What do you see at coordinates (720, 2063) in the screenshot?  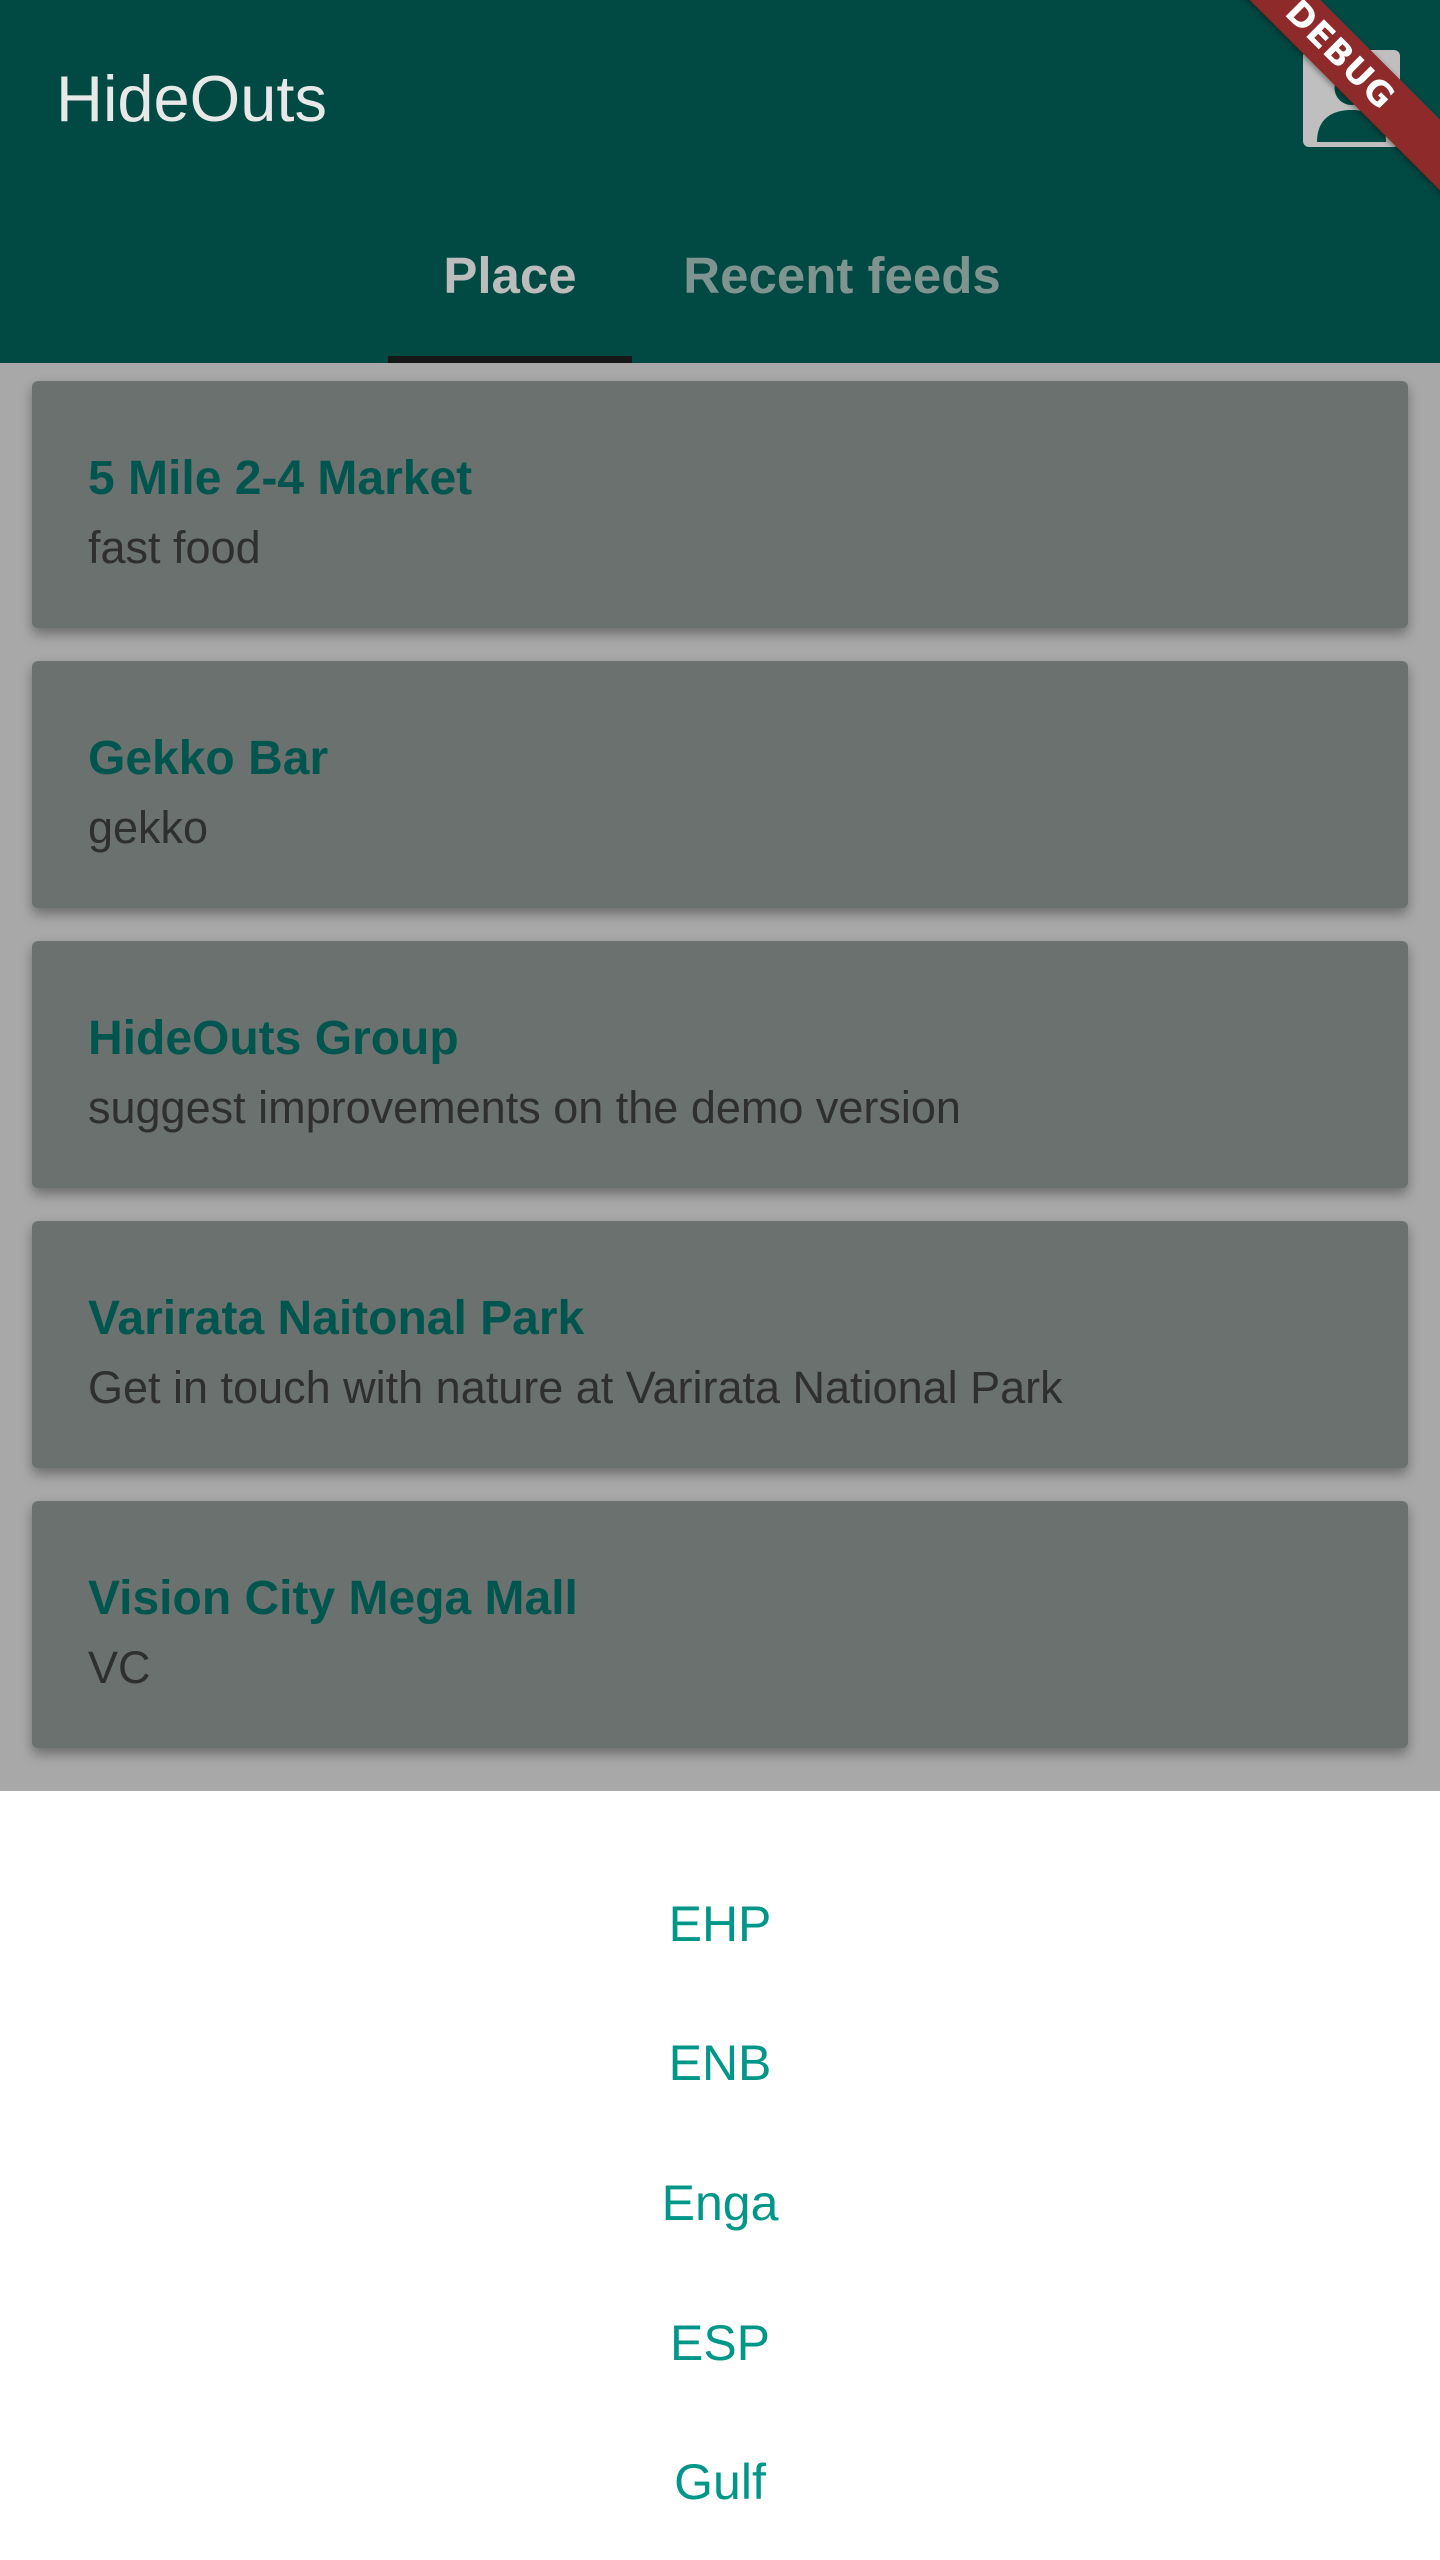 I see `sheet-option-enb: ENB` at bounding box center [720, 2063].